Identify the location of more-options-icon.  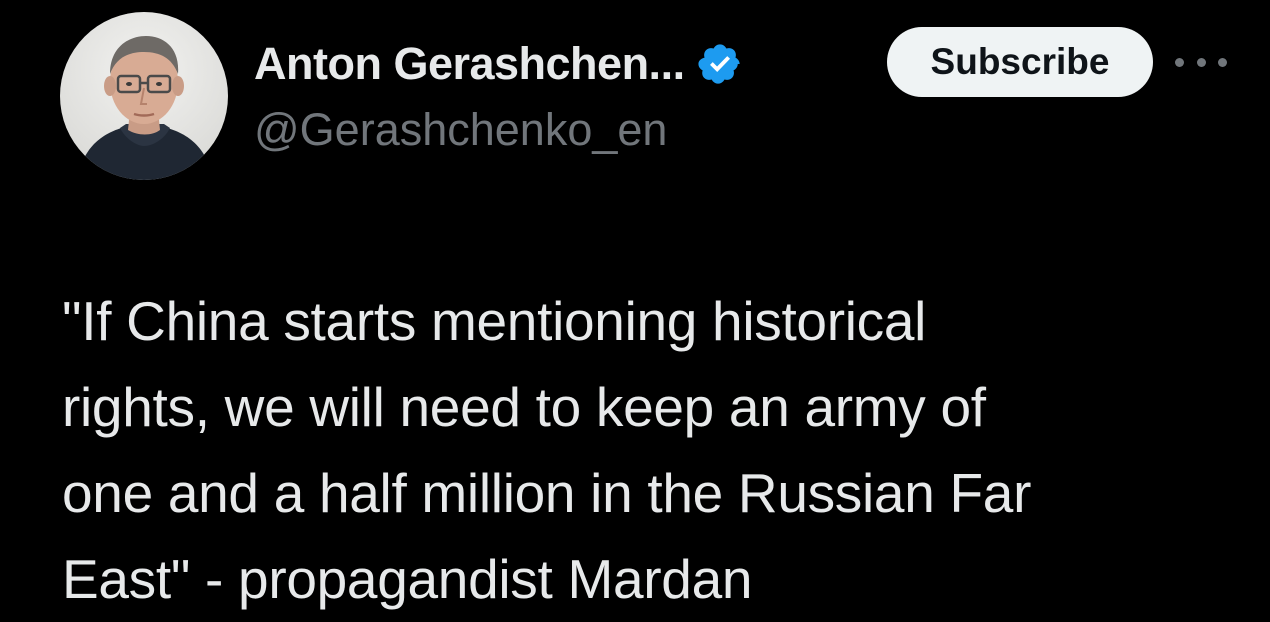
(1201, 62).